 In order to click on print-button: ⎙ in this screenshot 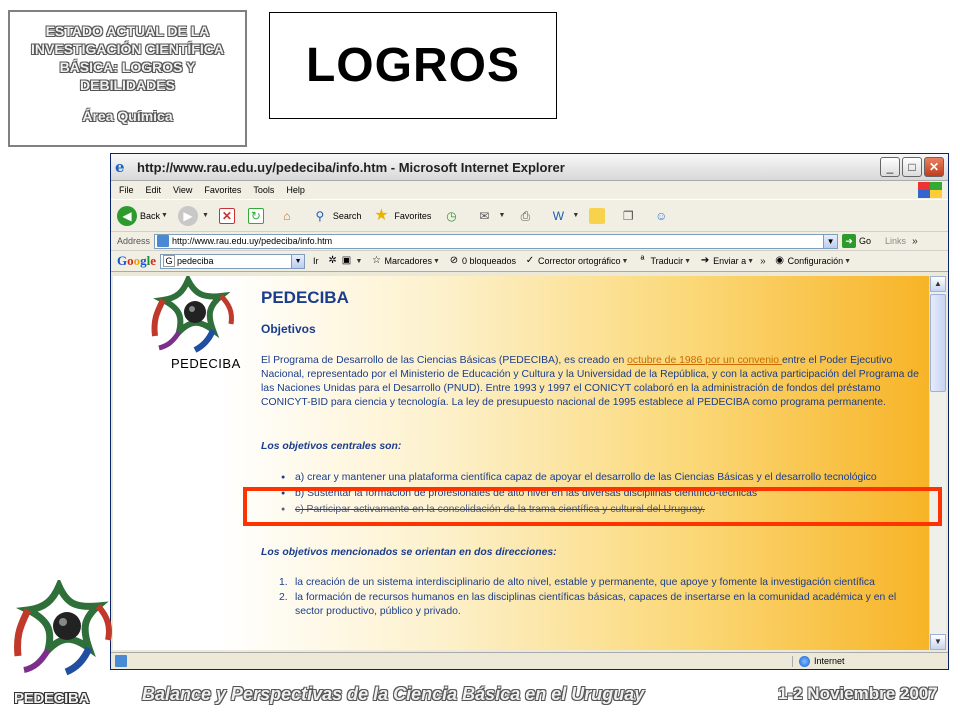, I will do `click(526, 216)`.